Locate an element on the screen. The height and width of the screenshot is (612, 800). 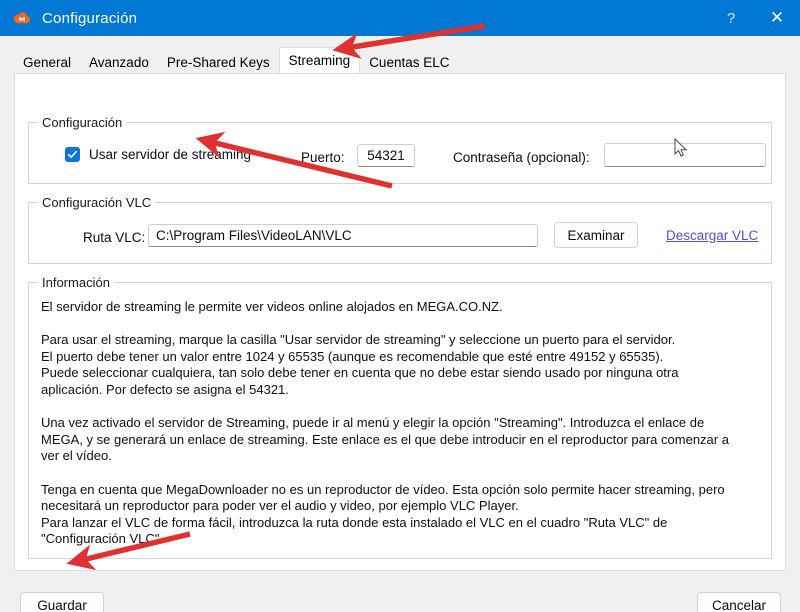
tab-general: General is located at coordinates (47, 63).